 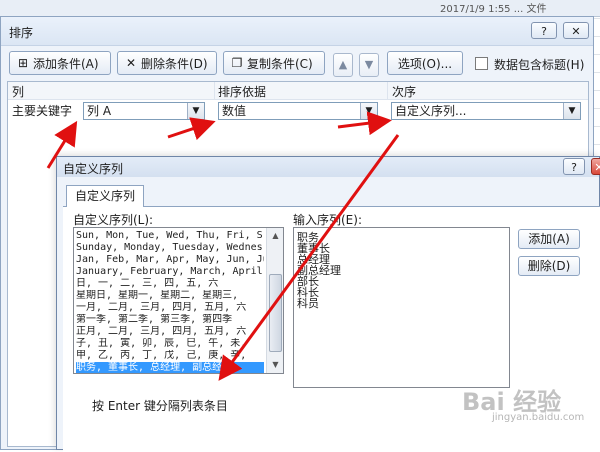 I want to click on copy-condition-button: ❐ 复制条件(C), so click(x=274, y=63).